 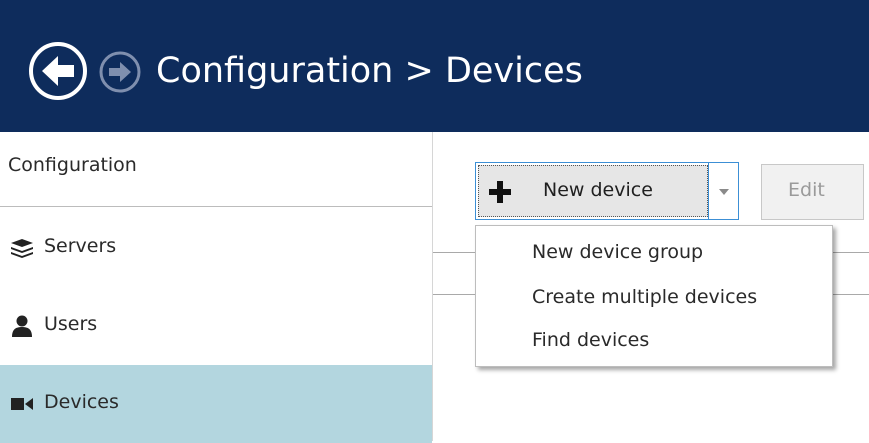 I want to click on new-device-button: New device, so click(x=593, y=191).